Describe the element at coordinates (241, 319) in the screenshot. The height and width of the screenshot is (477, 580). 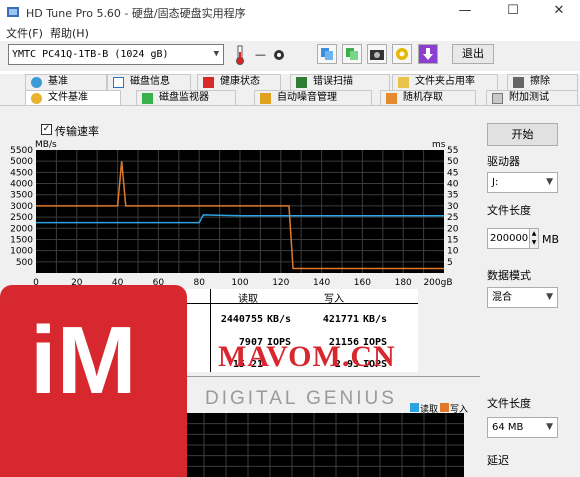
I see `read-value: 2440755` at that location.